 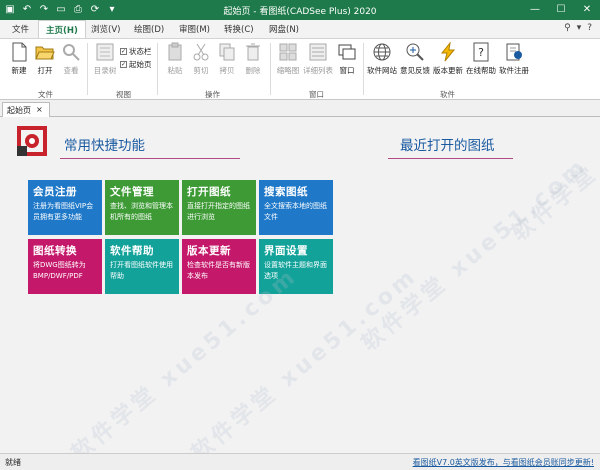 What do you see at coordinates (45, 94) in the screenshot?
I see `group-label-file: 文件` at bounding box center [45, 94].